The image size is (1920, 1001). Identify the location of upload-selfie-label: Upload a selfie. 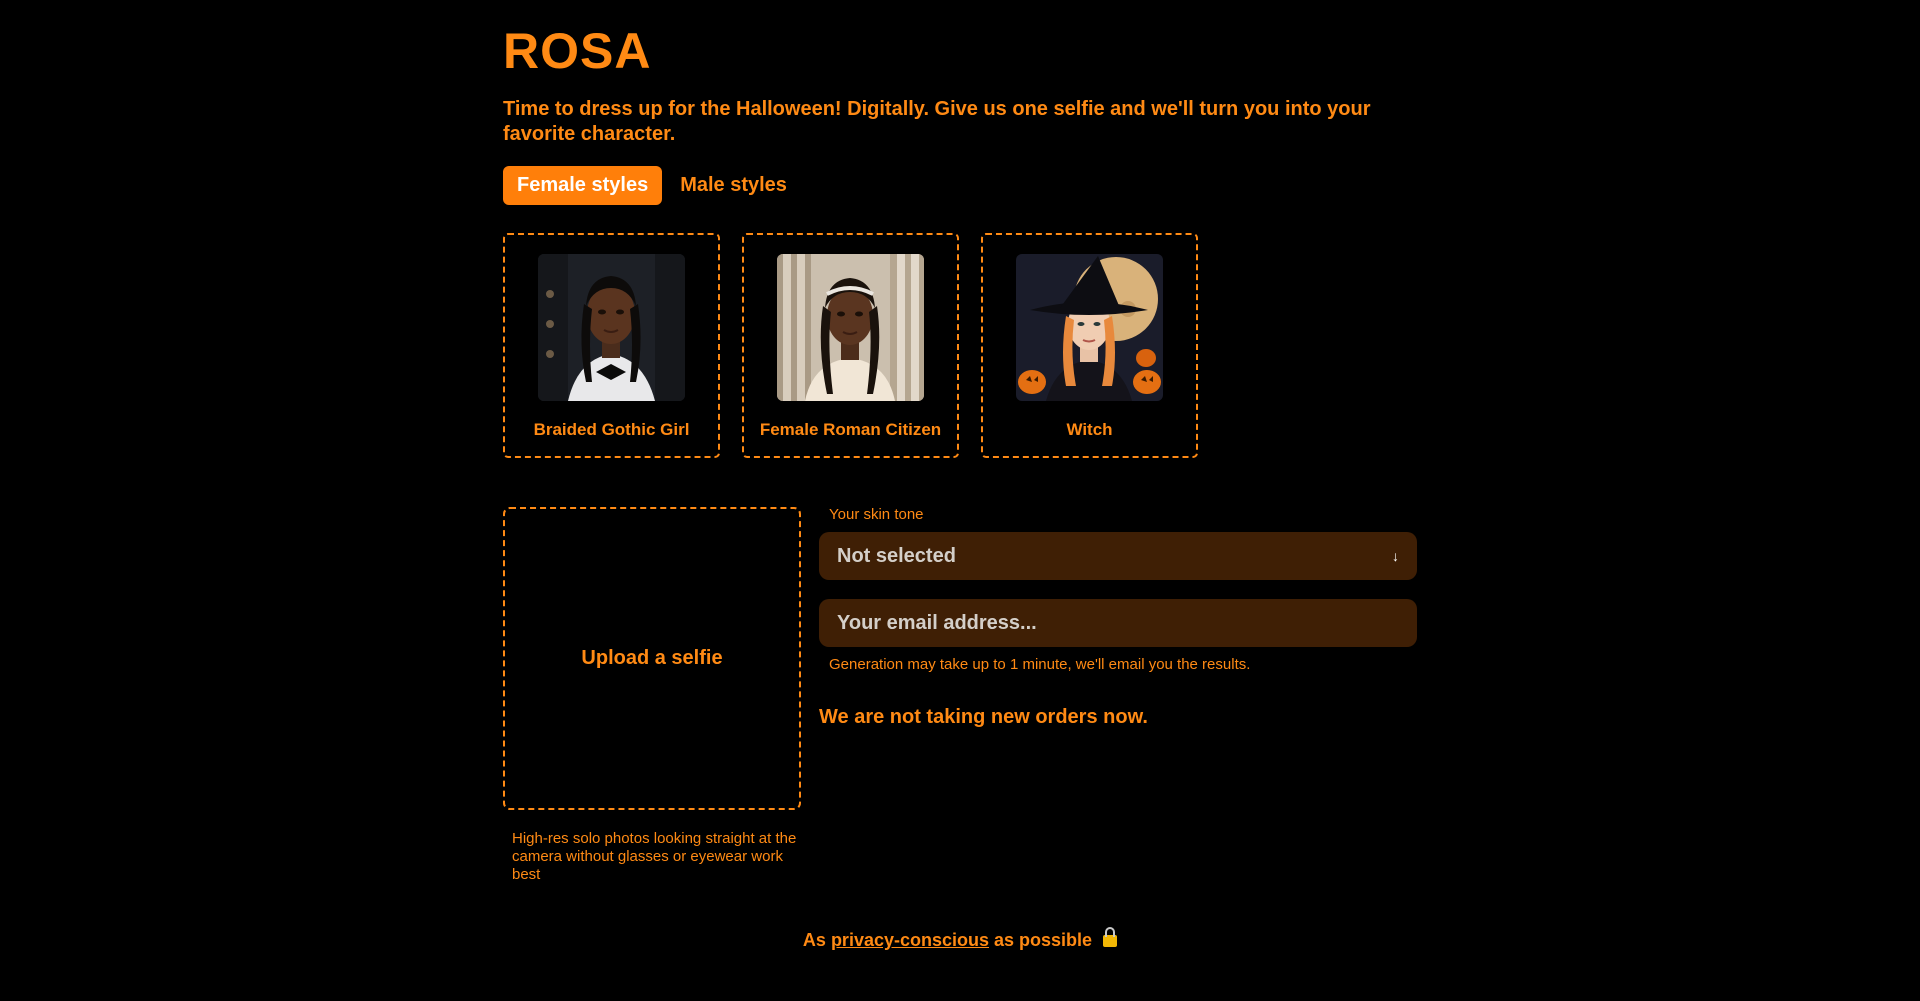
(652, 658).